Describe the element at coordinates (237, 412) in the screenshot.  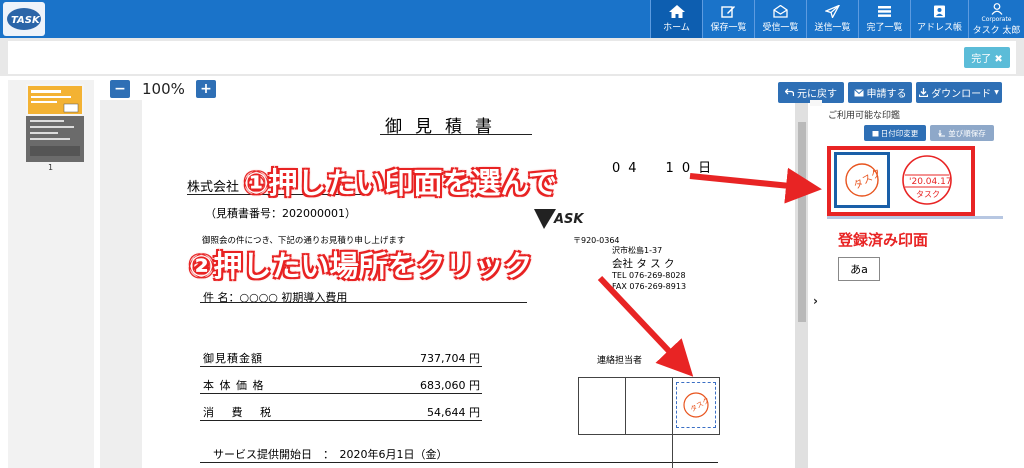
I see `tax-label: 消 費 税` at that location.